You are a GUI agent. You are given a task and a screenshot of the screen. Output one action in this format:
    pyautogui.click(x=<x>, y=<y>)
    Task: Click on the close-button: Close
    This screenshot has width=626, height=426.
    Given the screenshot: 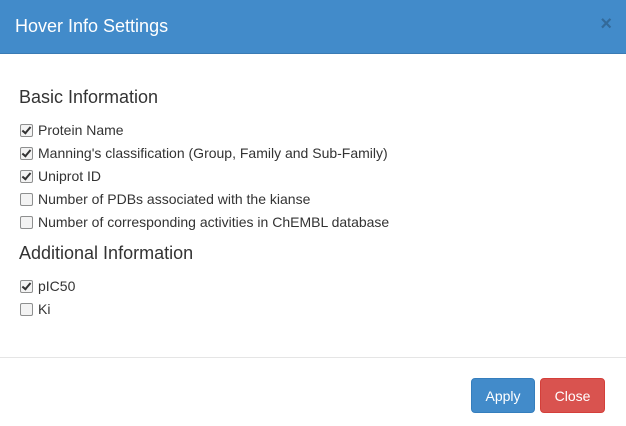 What is the action you would take?
    pyautogui.click(x=572, y=395)
    